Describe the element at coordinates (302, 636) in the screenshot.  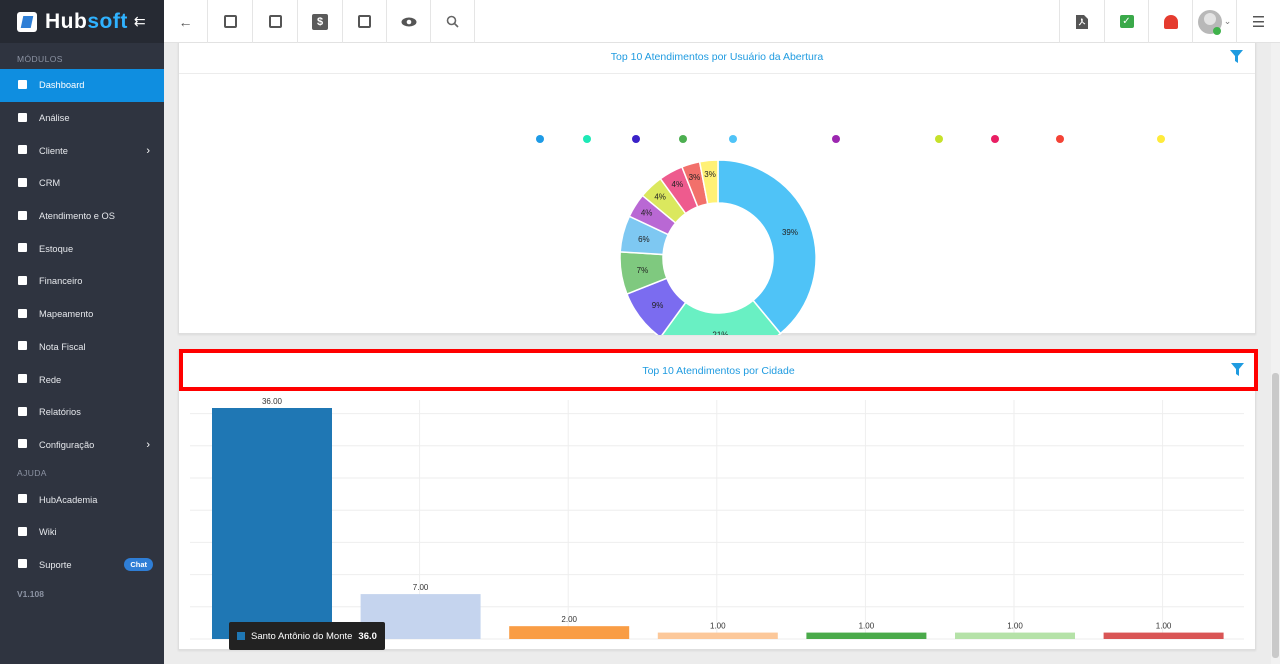
I see `tooltip-label: Santo Antônio do Monte` at that location.